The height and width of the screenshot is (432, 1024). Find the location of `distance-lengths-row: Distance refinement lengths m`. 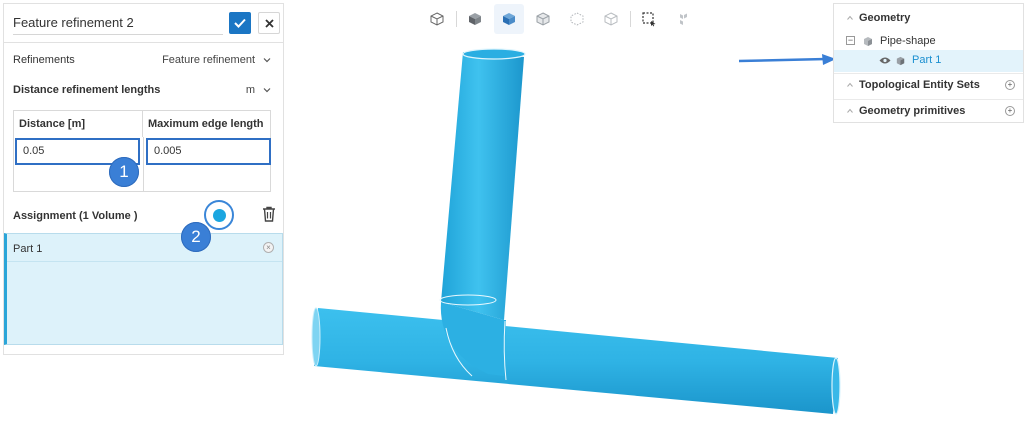

distance-lengths-row: Distance refinement lengths m is located at coordinates (143, 93).